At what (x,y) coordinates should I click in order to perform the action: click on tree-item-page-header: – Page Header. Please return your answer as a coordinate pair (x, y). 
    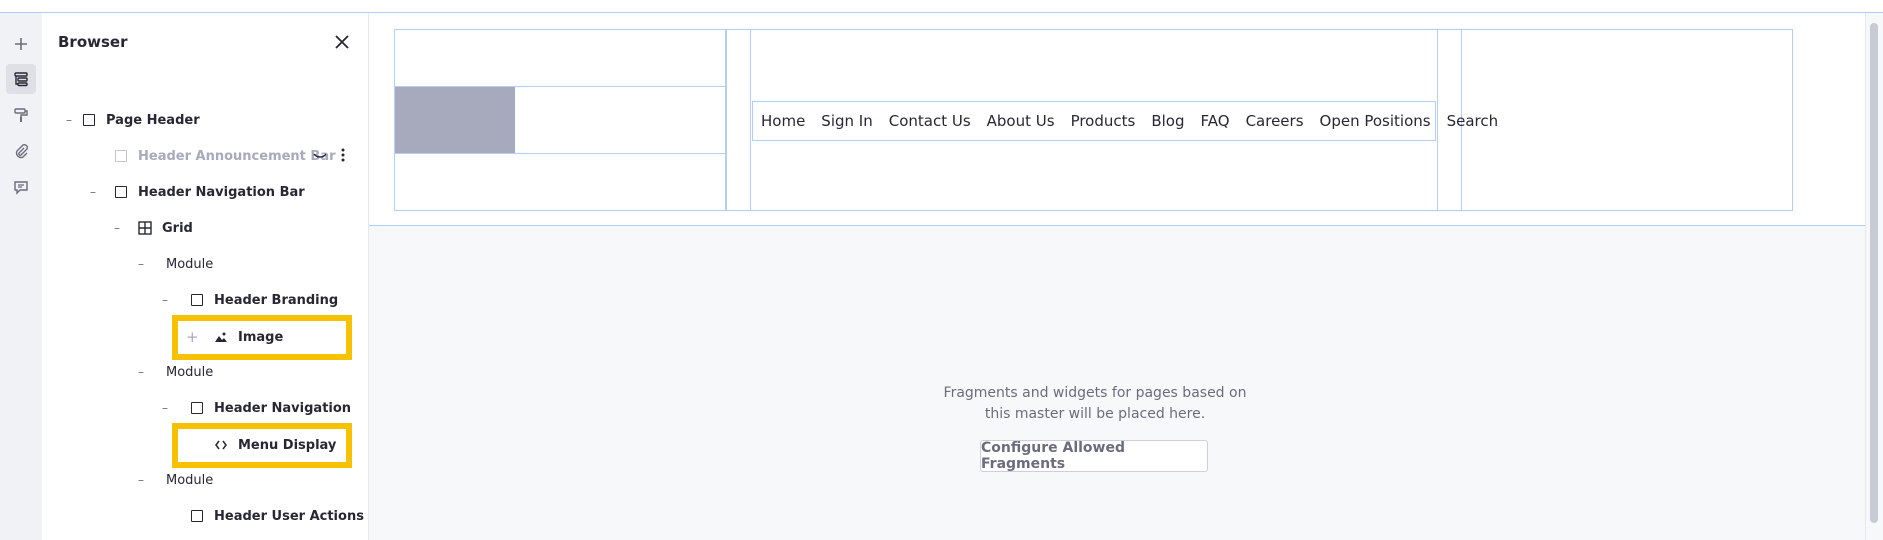
    Looking at the image, I should click on (133, 120).